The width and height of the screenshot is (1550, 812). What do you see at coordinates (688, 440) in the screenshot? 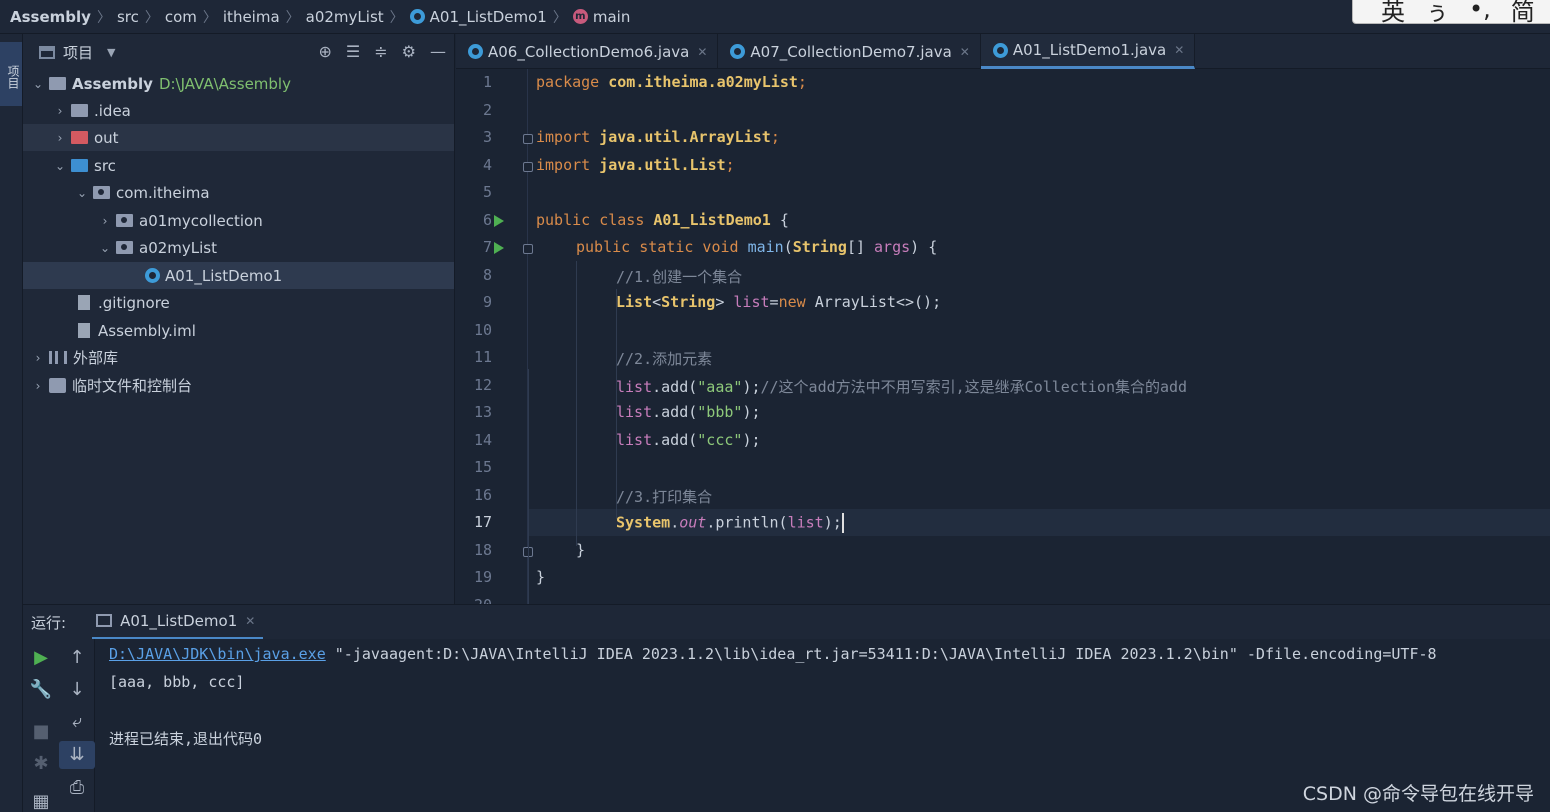
I see `code-line-14: list.add("ccc");` at bounding box center [688, 440].